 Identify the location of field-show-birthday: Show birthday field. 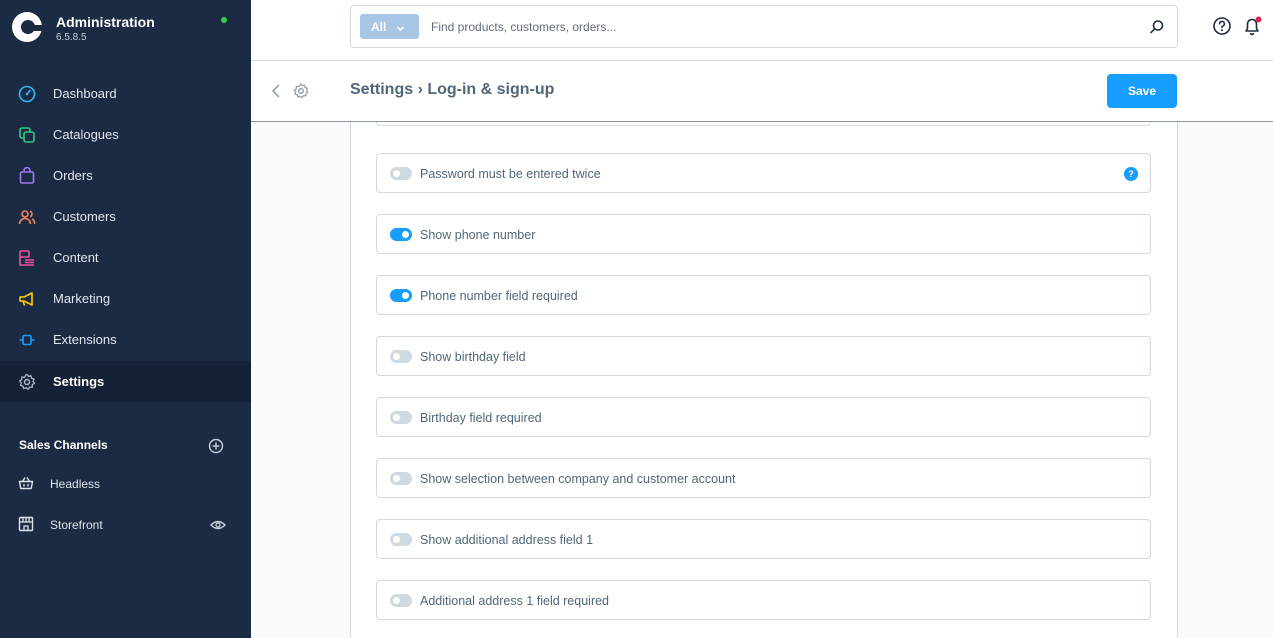
(763, 356).